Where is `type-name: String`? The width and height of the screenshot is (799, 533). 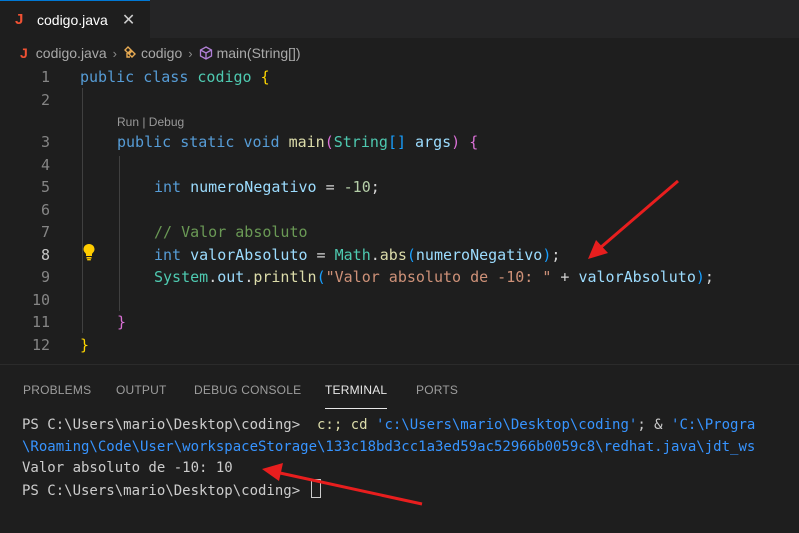 type-name: String is located at coordinates (360, 142).